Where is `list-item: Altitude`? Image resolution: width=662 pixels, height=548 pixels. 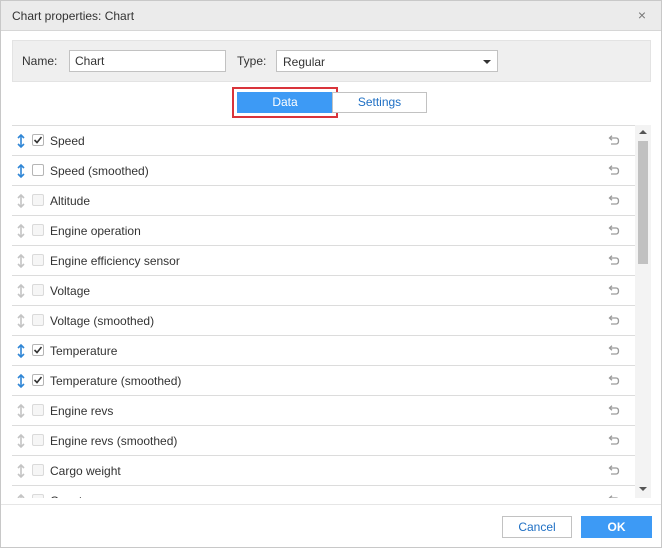
list-item: Altitude is located at coordinates (323, 201).